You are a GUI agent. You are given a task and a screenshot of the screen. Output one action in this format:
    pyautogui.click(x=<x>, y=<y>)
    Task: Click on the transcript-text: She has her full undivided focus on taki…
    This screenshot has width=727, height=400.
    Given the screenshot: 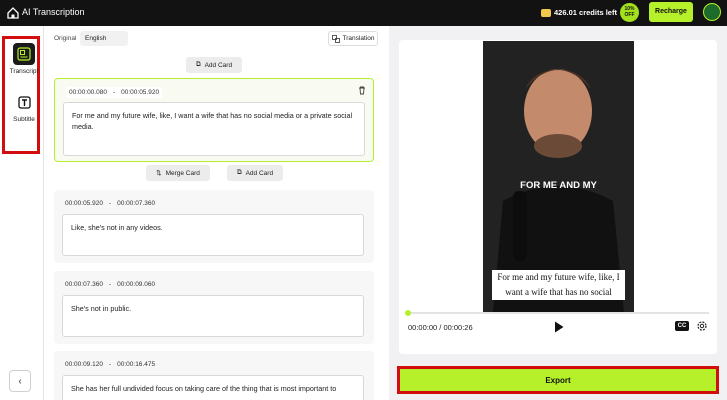 What is the action you would take?
    pyautogui.click(x=213, y=387)
    